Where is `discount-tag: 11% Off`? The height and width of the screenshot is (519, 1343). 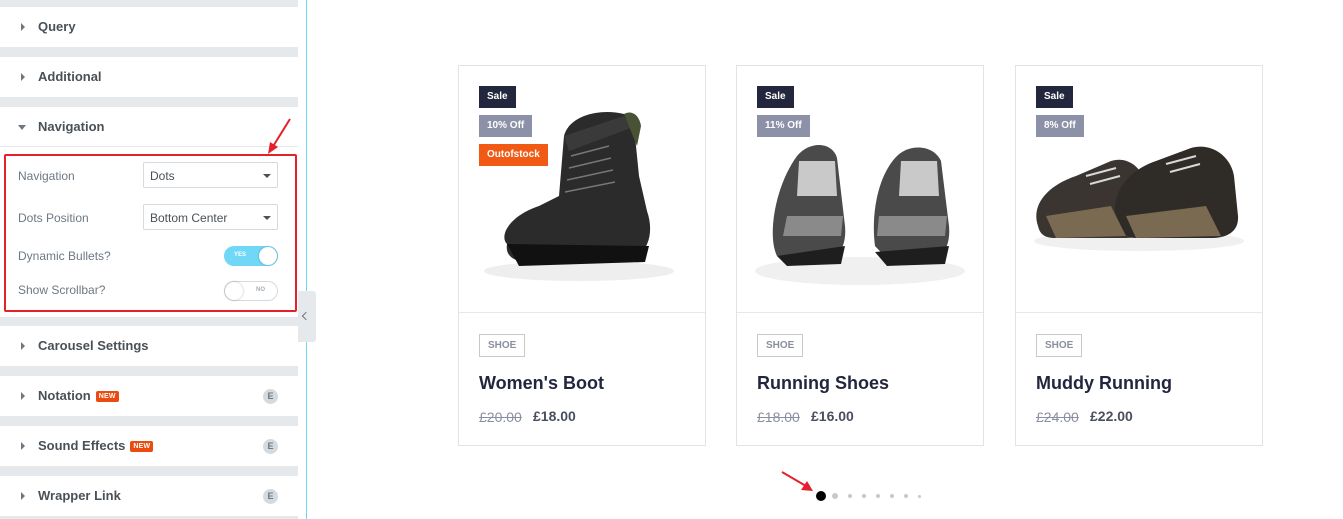
discount-tag: 11% Off is located at coordinates (783, 126).